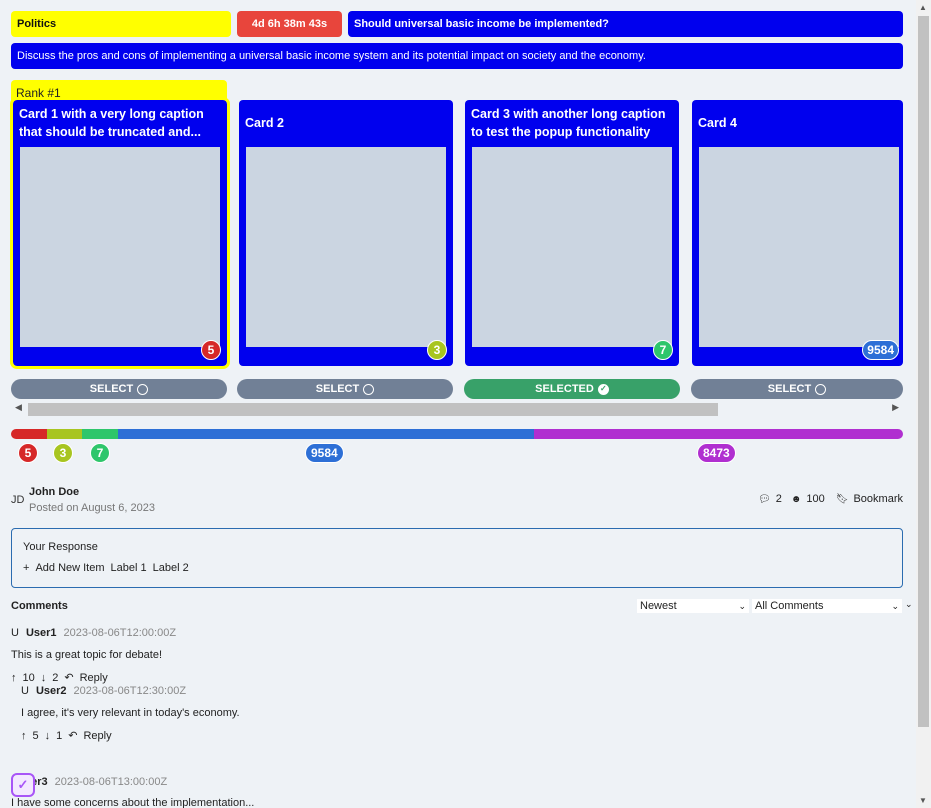  What do you see at coordinates (564, 389) in the screenshot?
I see `select-label: SELECTED` at bounding box center [564, 389].